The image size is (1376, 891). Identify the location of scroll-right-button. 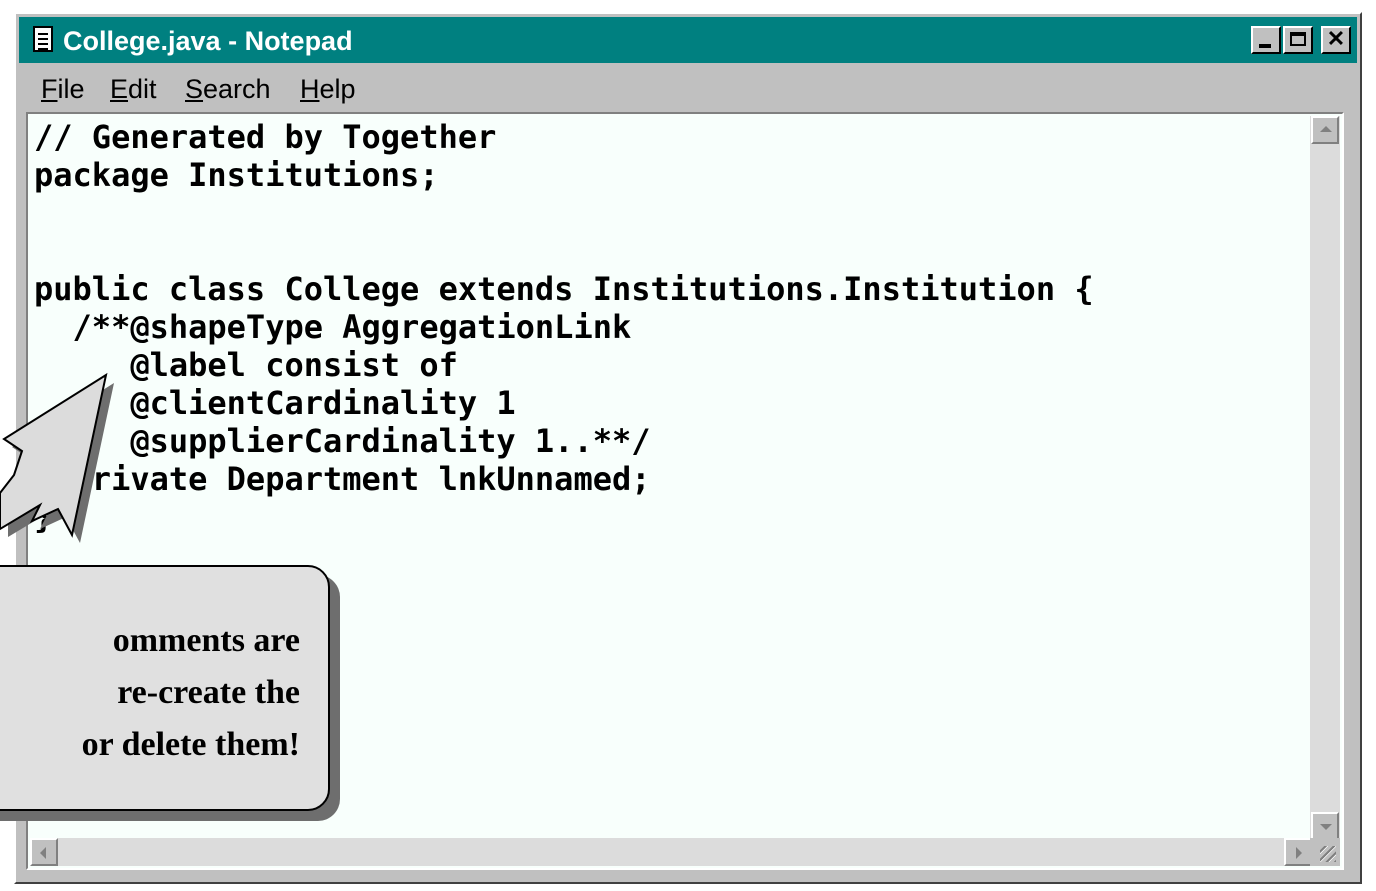
(1298, 852).